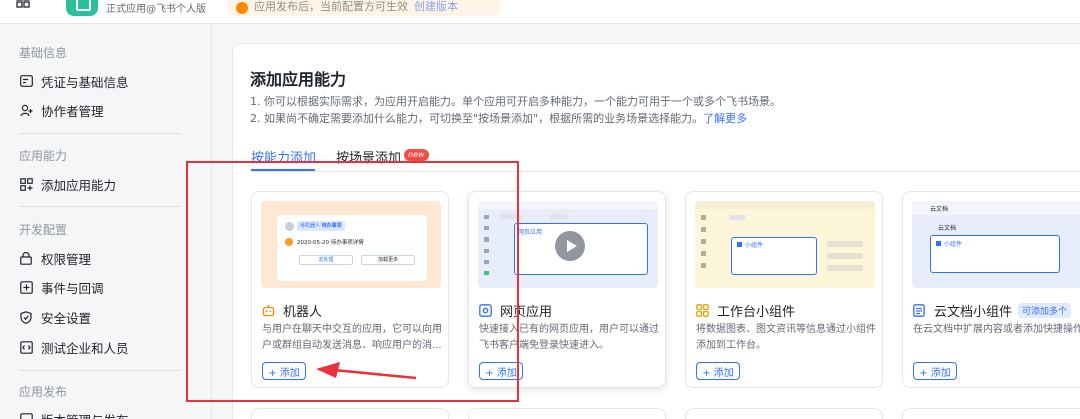  I want to click on apps-grid-icon, so click(26, 184).